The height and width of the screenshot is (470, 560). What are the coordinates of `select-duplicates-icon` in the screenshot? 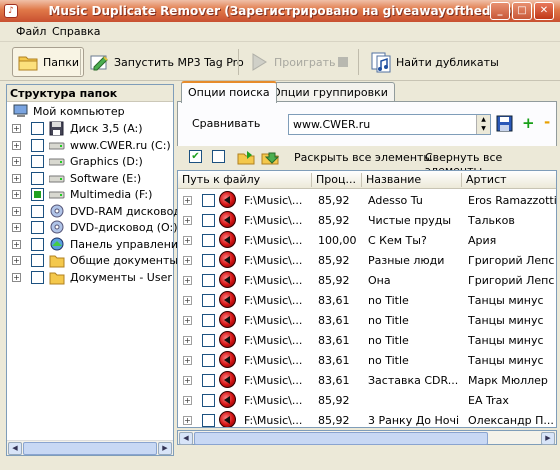 It's located at (270, 158).